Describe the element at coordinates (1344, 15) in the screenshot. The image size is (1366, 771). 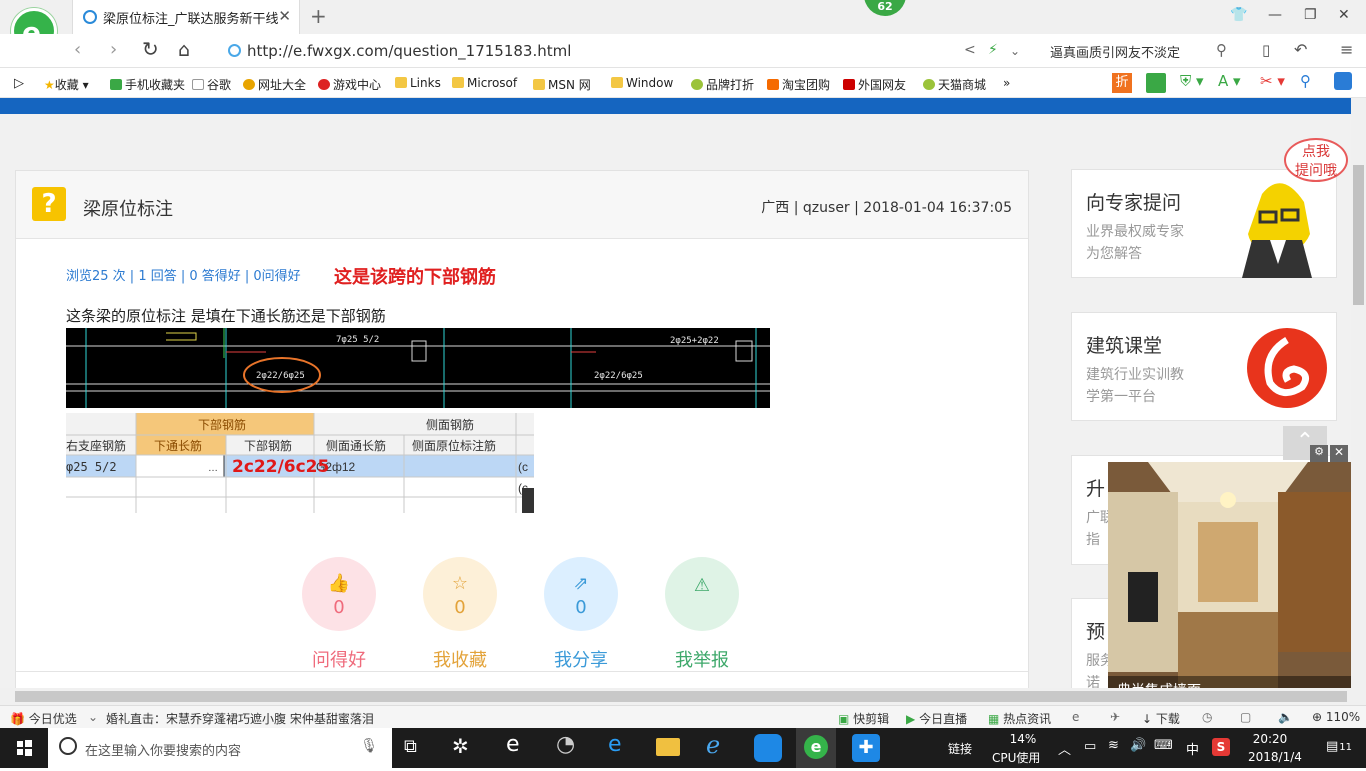
I see `close-window-icon: ✕` at that location.